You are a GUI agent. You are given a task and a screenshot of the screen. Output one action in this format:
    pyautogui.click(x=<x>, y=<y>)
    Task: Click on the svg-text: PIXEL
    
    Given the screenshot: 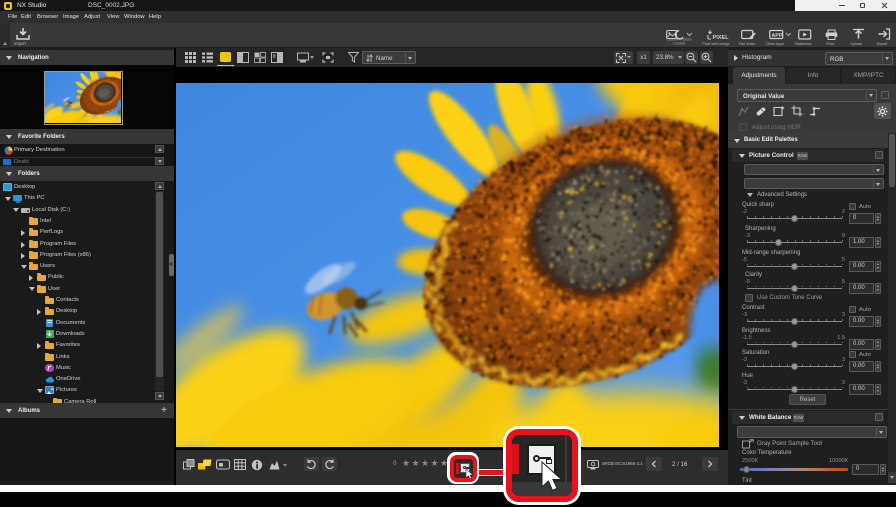 What is the action you would take?
    pyautogui.click(x=721, y=37)
    